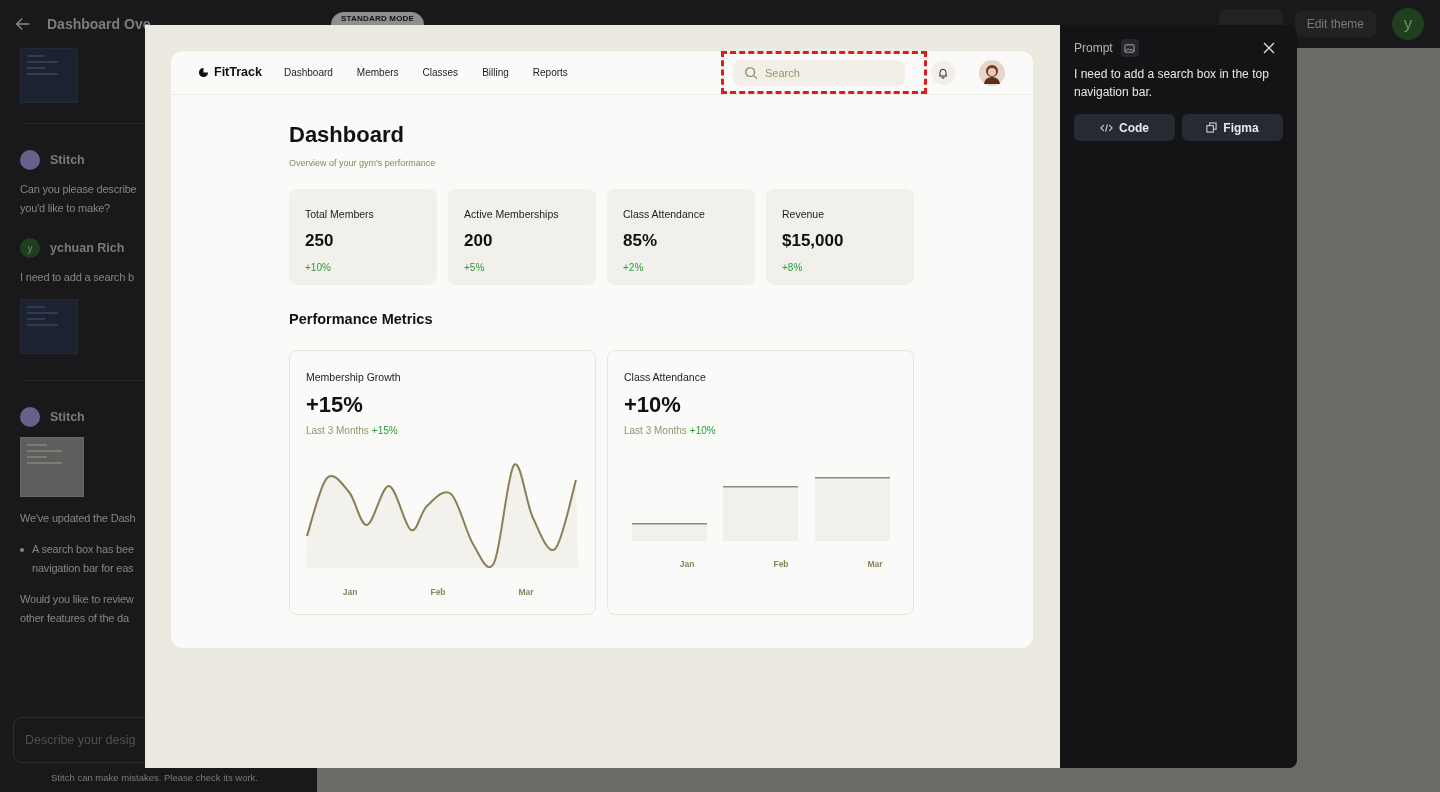 The width and height of the screenshot is (1440, 792). Describe the element at coordinates (1172, 83) in the screenshot. I see `prompt-text: I need to add a search box in the top navigation bar.` at that location.